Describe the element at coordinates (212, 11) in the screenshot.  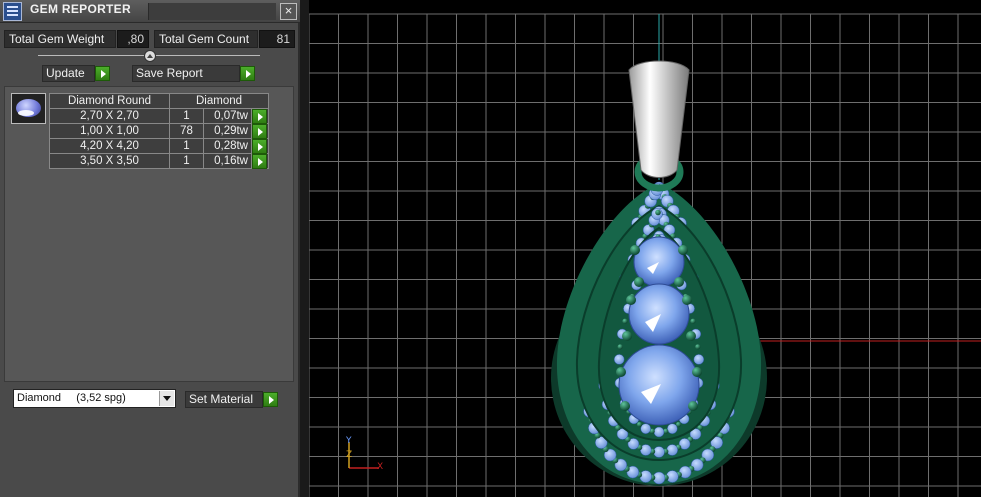
I see `title-bar-field` at that location.